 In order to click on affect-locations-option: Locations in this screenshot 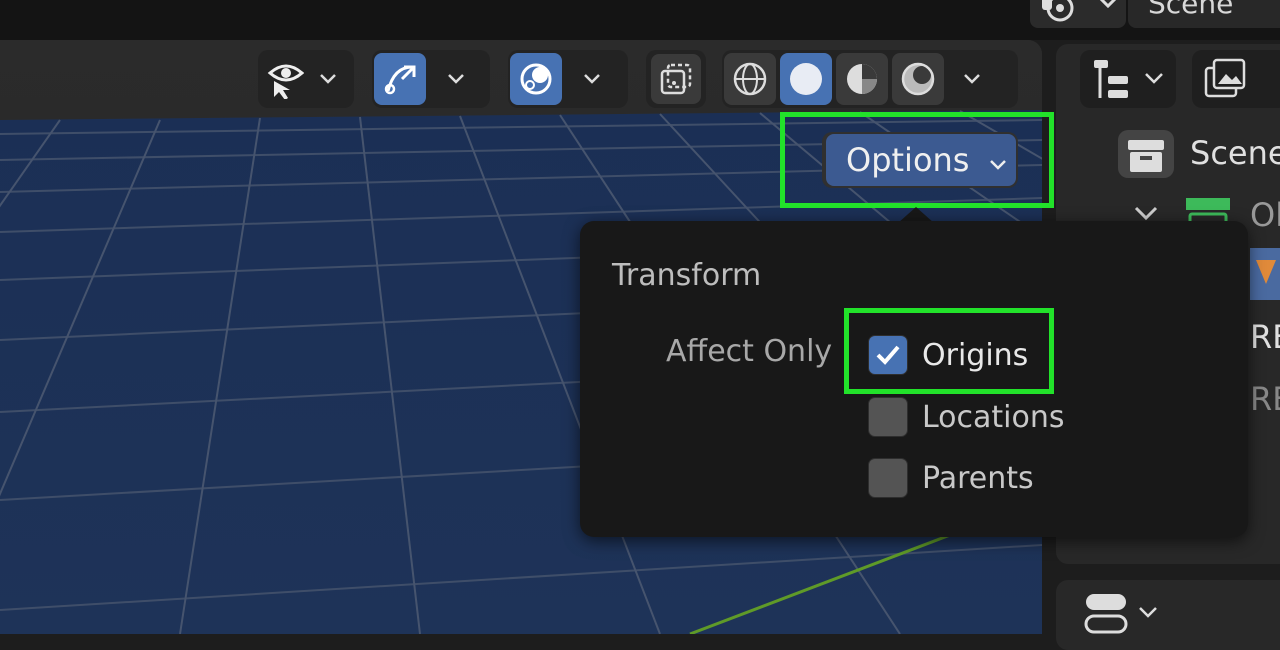, I will do `click(966, 417)`.